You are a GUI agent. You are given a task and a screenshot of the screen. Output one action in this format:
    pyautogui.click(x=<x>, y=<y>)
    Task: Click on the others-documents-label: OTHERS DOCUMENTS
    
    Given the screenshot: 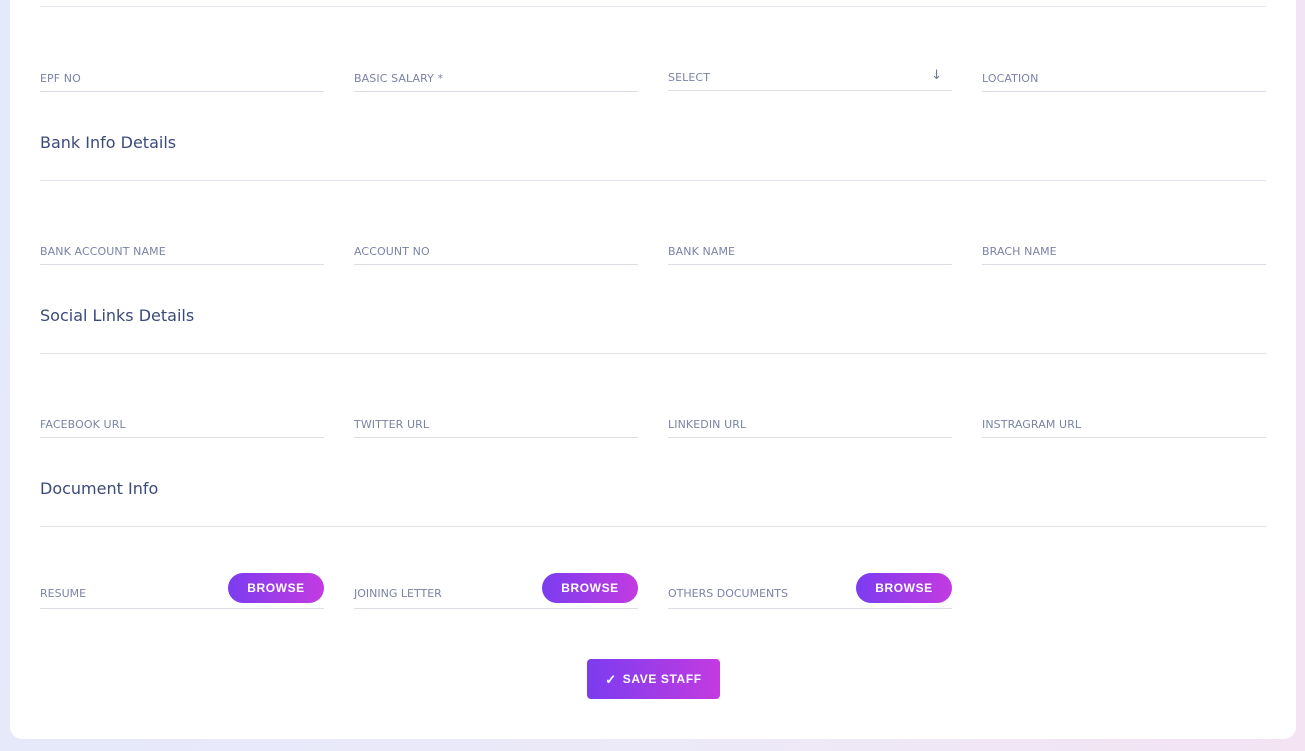 What is the action you would take?
    pyautogui.click(x=728, y=593)
    